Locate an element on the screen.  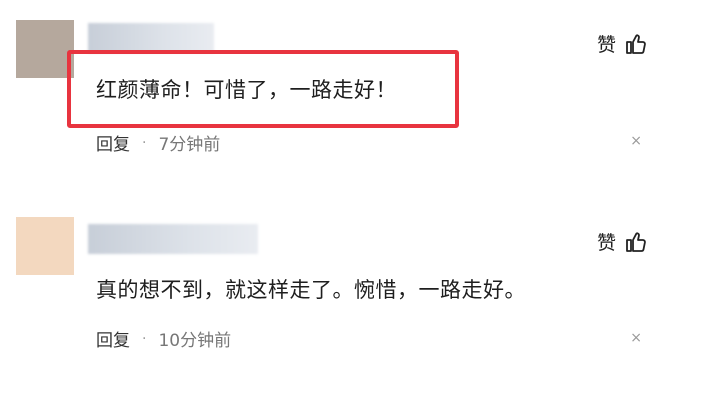
timestamp: 7分钟前 is located at coordinates (189, 145).